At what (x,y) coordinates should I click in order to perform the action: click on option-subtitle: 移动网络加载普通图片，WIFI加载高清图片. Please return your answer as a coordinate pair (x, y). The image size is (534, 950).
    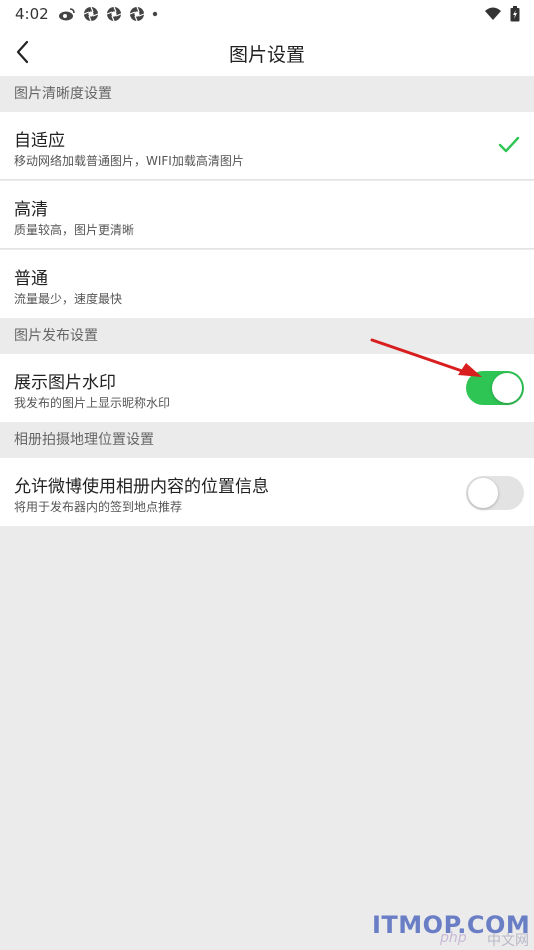
    Looking at the image, I should click on (129, 161).